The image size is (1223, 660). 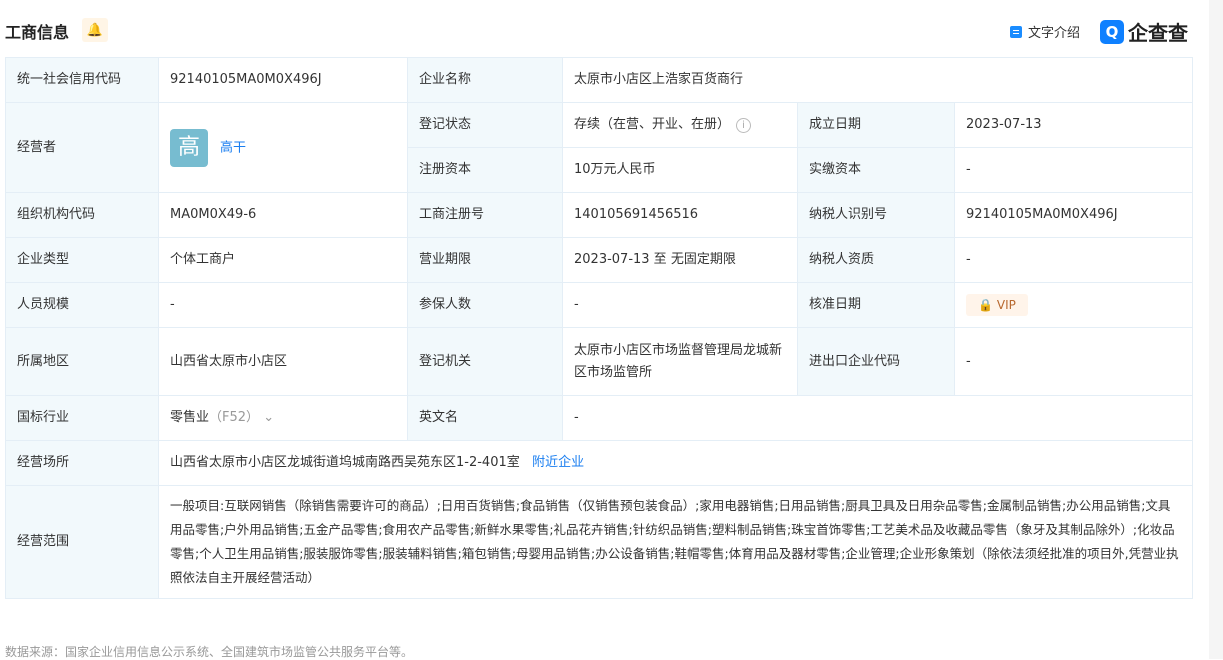 What do you see at coordinates (485, 260) in the screenshot?
I see `label: 营业期限` at bounding box center [485, 260].